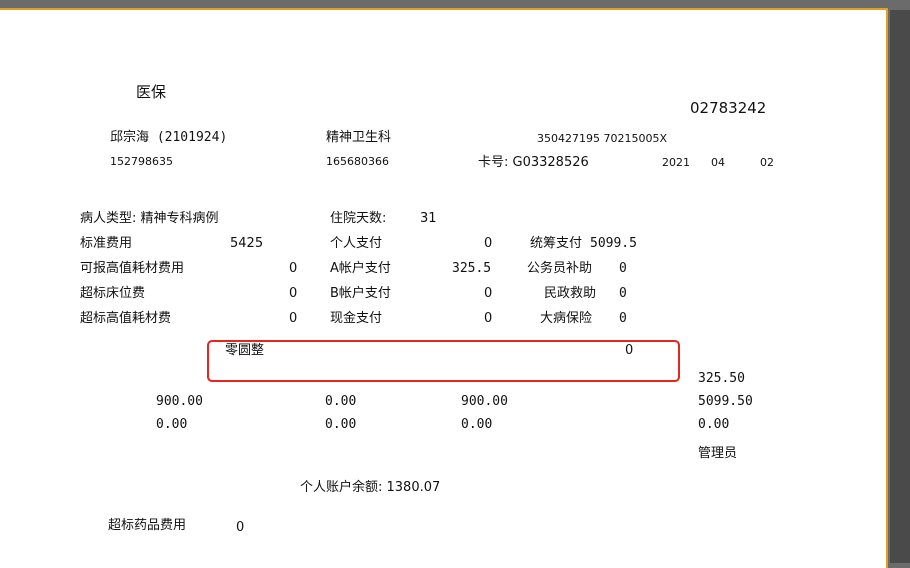  Describe the element at coordinates (172, 424) in the screenshot. I see `amount-r3c1: 0.00` at that location.